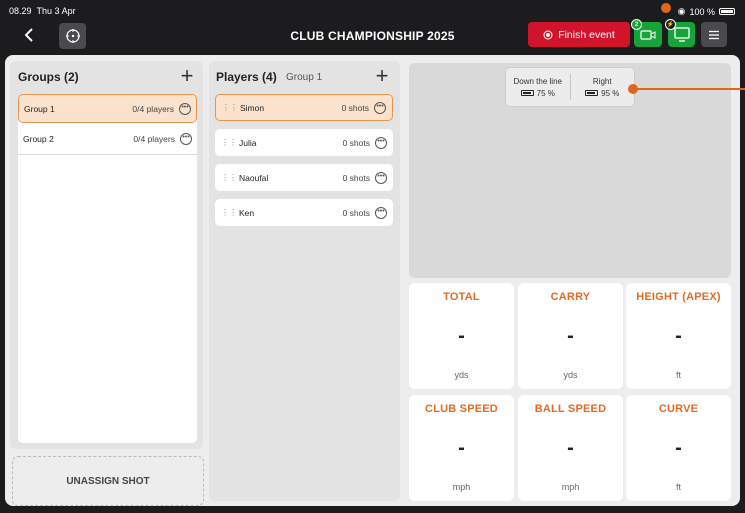  I want to click on list-item-group-2: Group 2 0/4 players •••, so click(107, 138).